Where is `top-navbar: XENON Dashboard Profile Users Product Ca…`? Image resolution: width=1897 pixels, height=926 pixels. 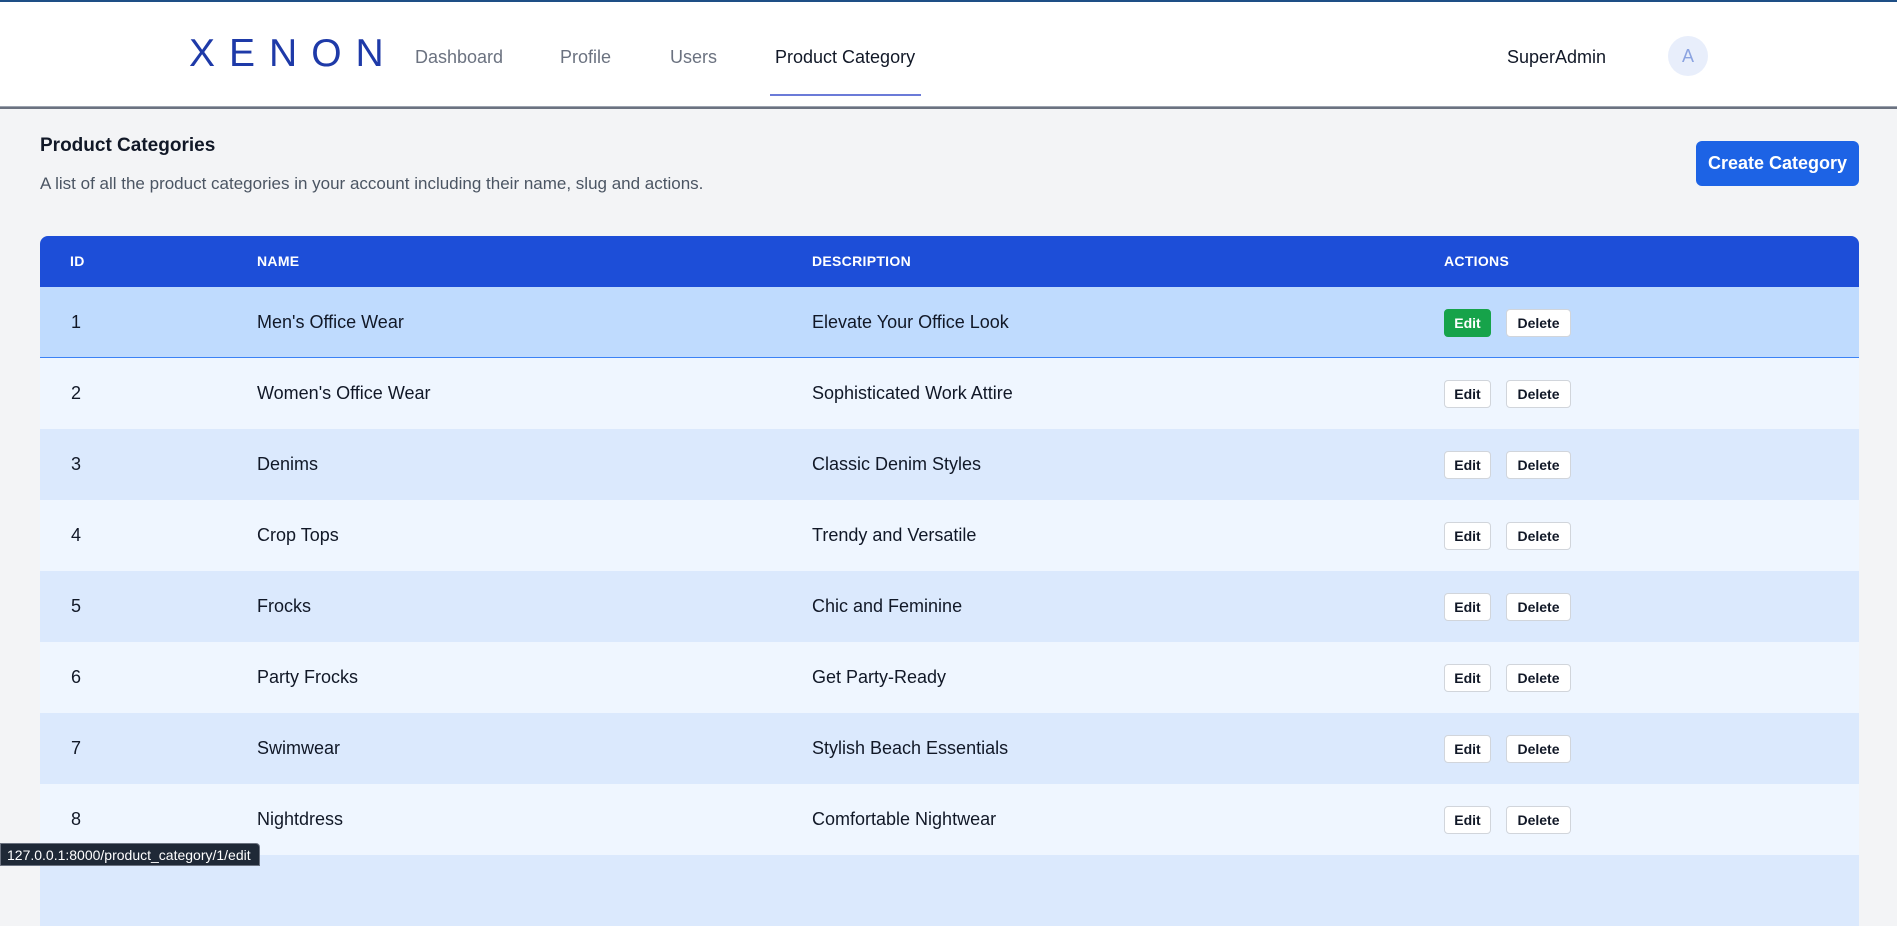 top-navbar: XENON Dashboard Profile Users Product Ca… is located at coordinates (948, 53).